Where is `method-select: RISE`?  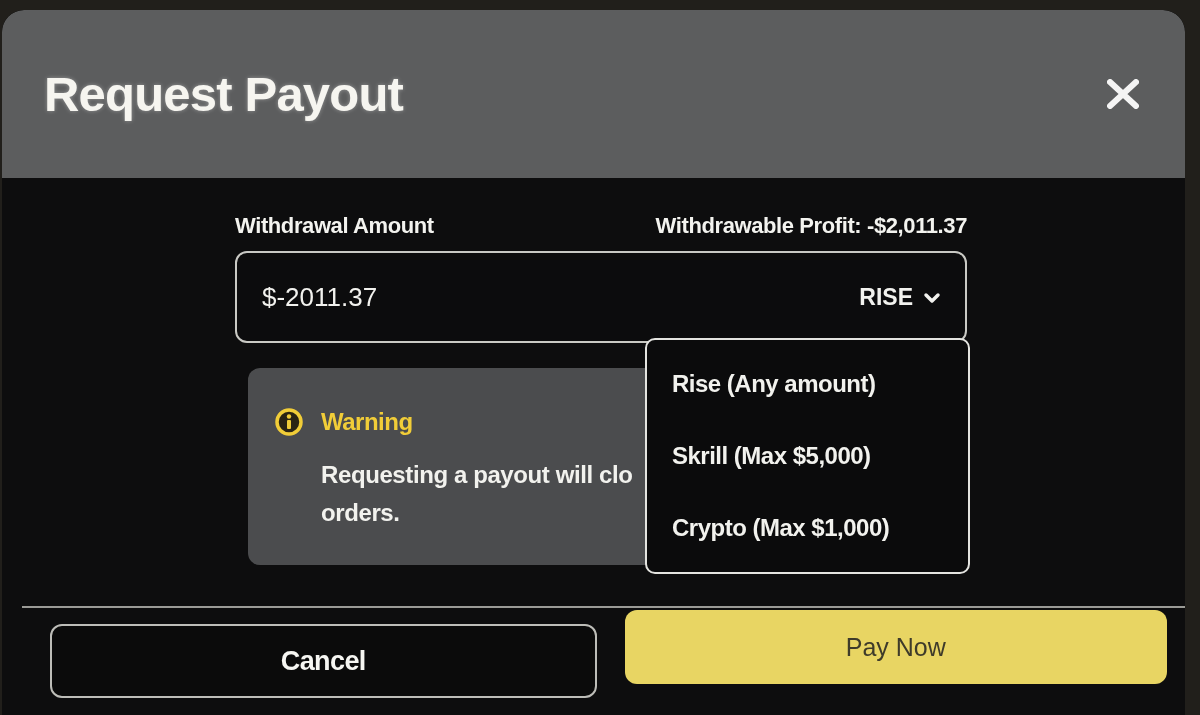
method-select: RISE is located at coordinates (900, 297).